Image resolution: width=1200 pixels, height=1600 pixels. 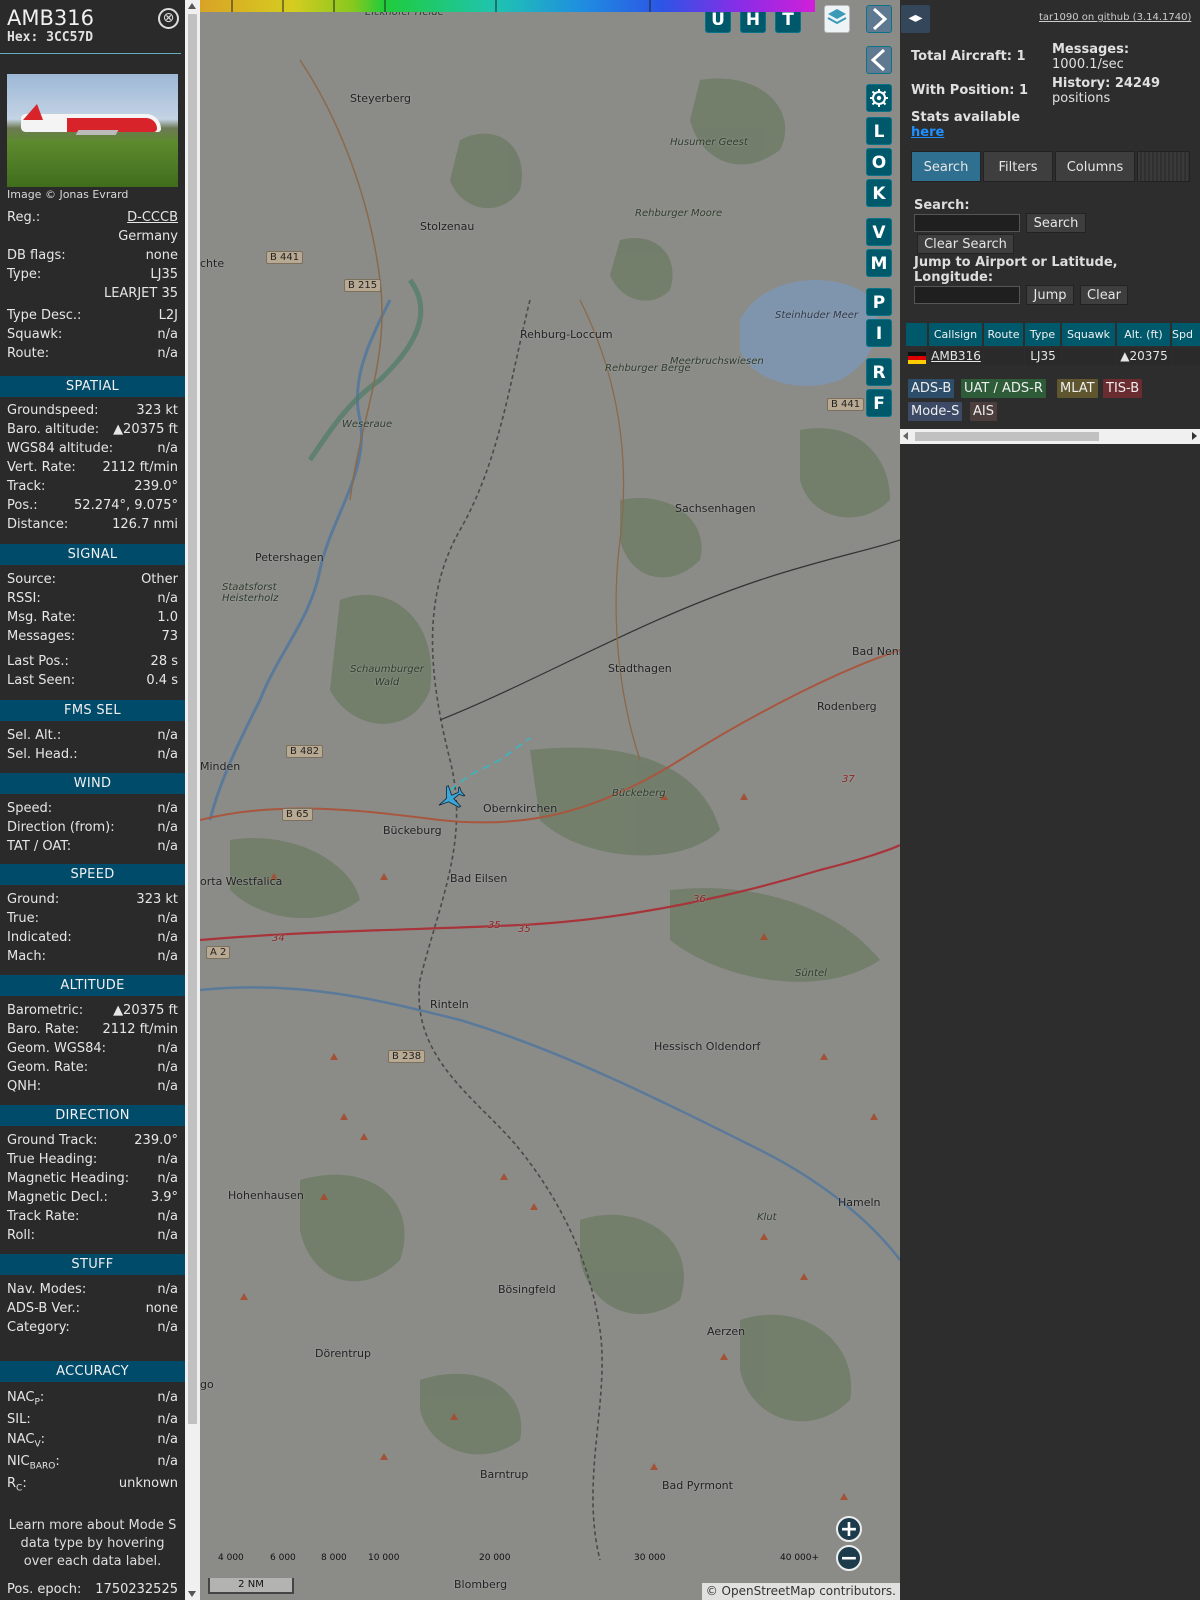 I want to click on close-icon: ⊗, so click(x=168, y=18).